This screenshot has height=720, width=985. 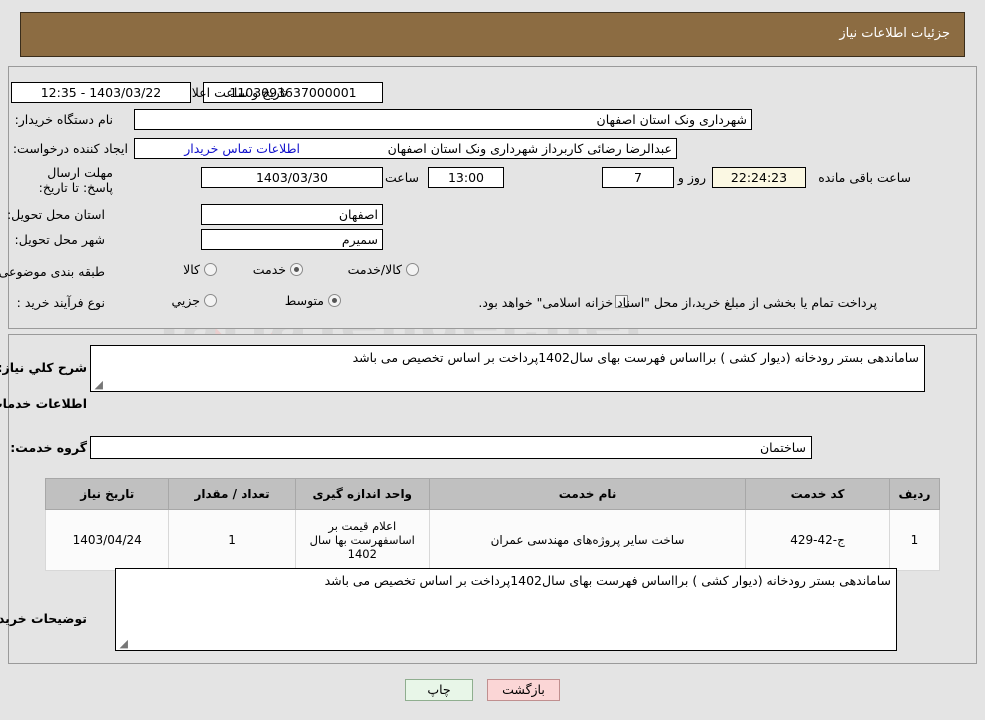 What do you see at coordinates (783, 447) in the screenshot?
I see `service-group-value: ساختمان` at bounding box center [783, 447].